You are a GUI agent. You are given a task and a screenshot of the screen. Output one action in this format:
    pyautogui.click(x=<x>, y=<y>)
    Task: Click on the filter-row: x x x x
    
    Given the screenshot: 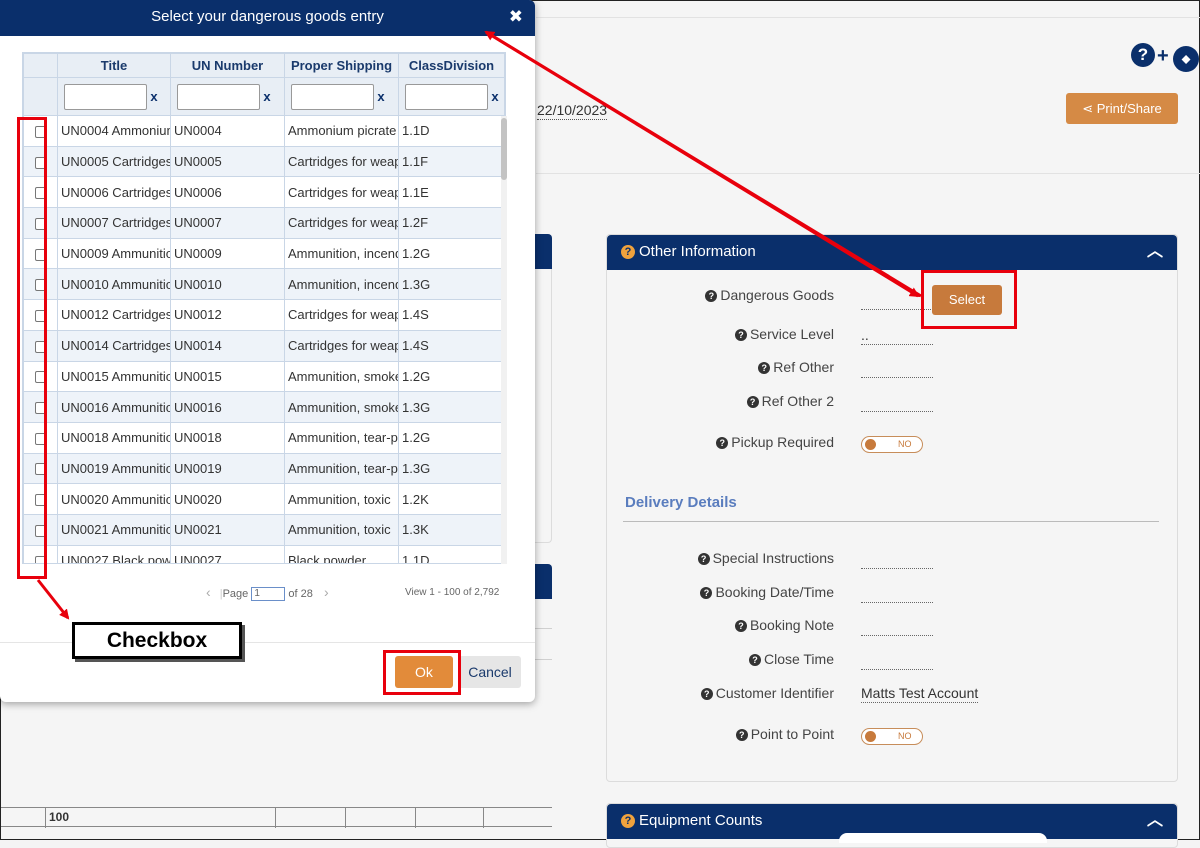 What is the action you would take?
    pyautogui.click(x=264, y=96)
    